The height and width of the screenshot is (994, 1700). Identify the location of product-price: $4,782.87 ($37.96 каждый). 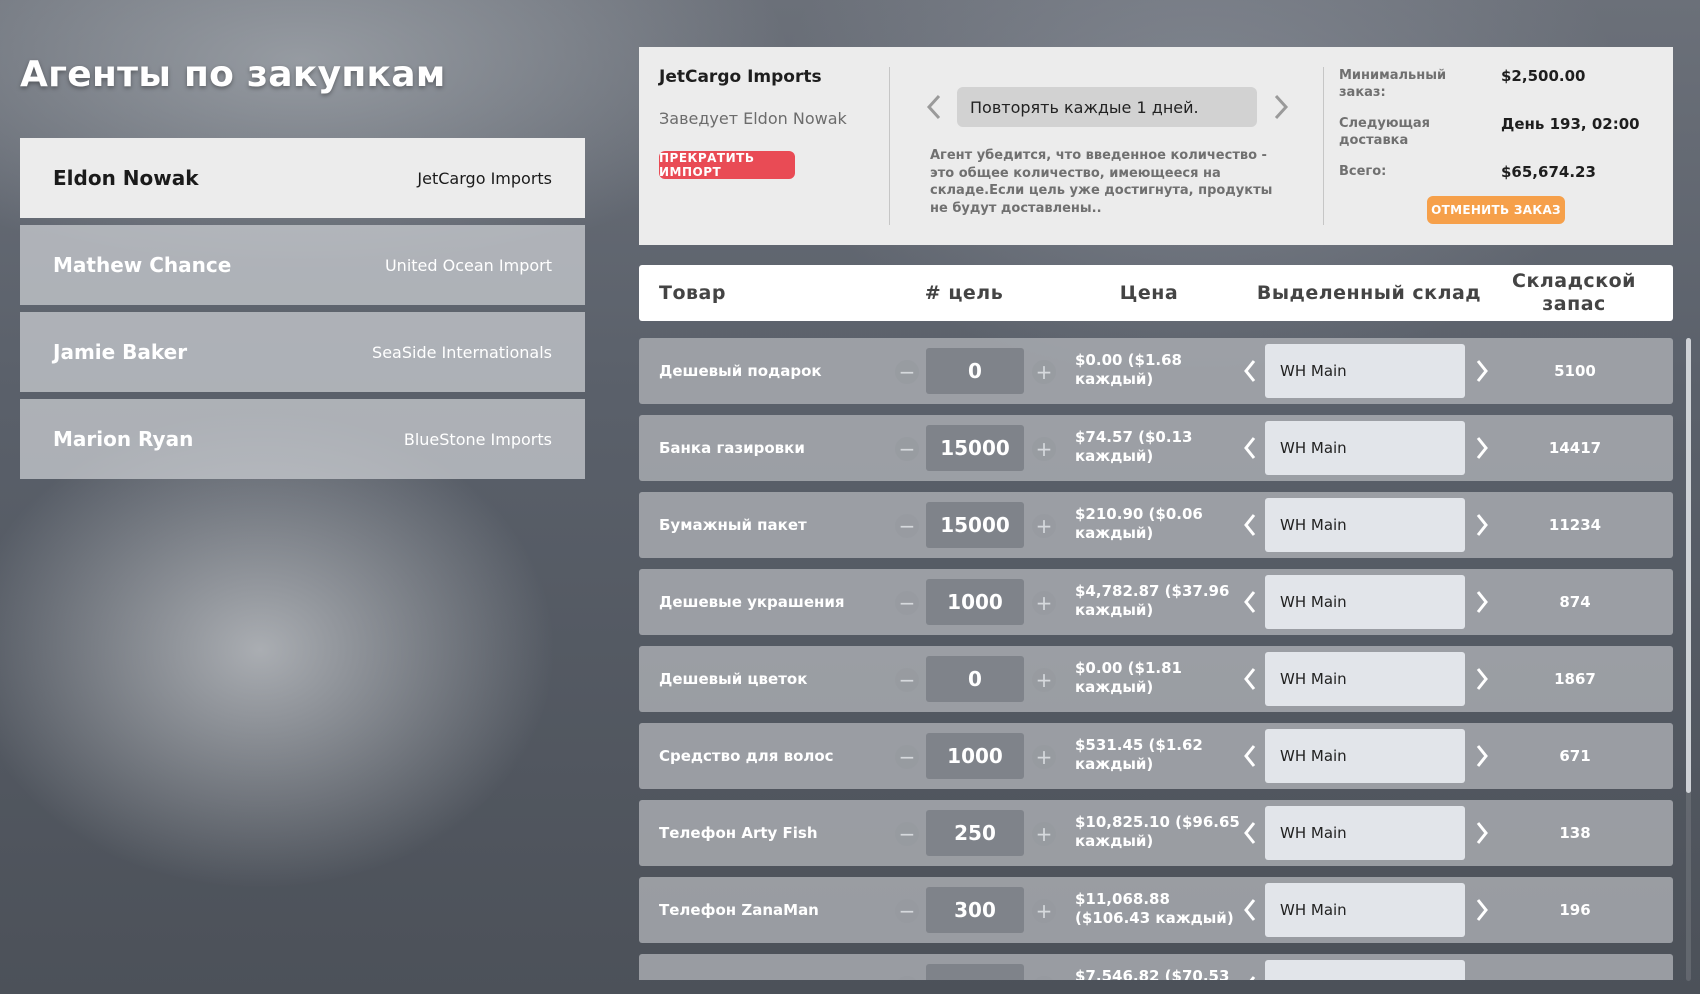
(1152, 600).